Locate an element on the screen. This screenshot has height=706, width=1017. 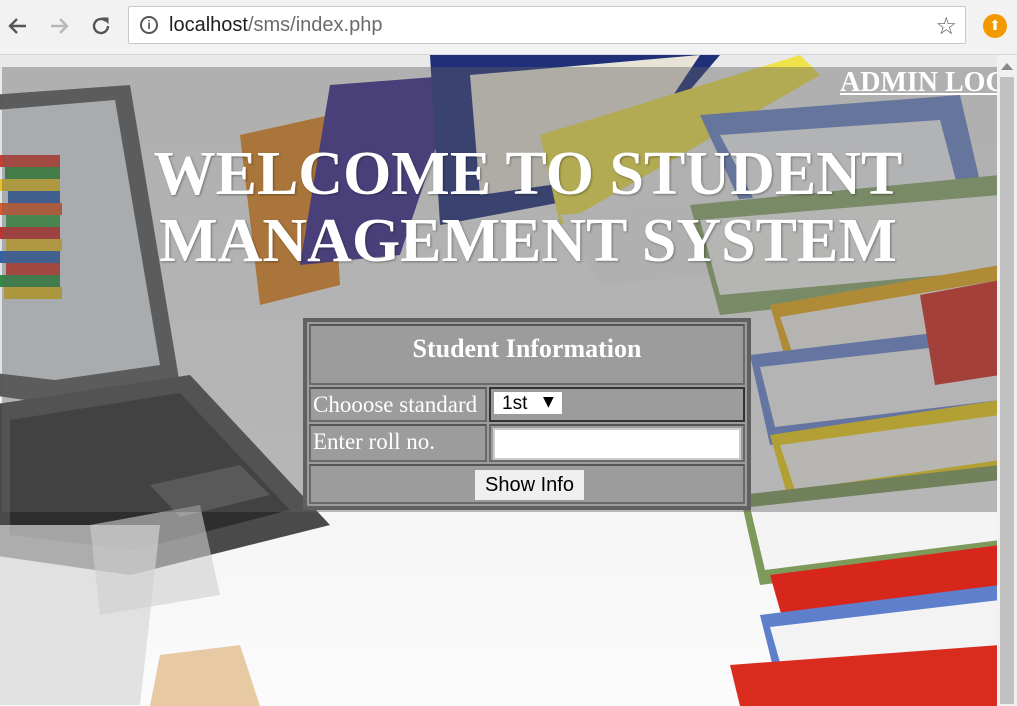
info-icon: i is located at coordinates (149, 25).